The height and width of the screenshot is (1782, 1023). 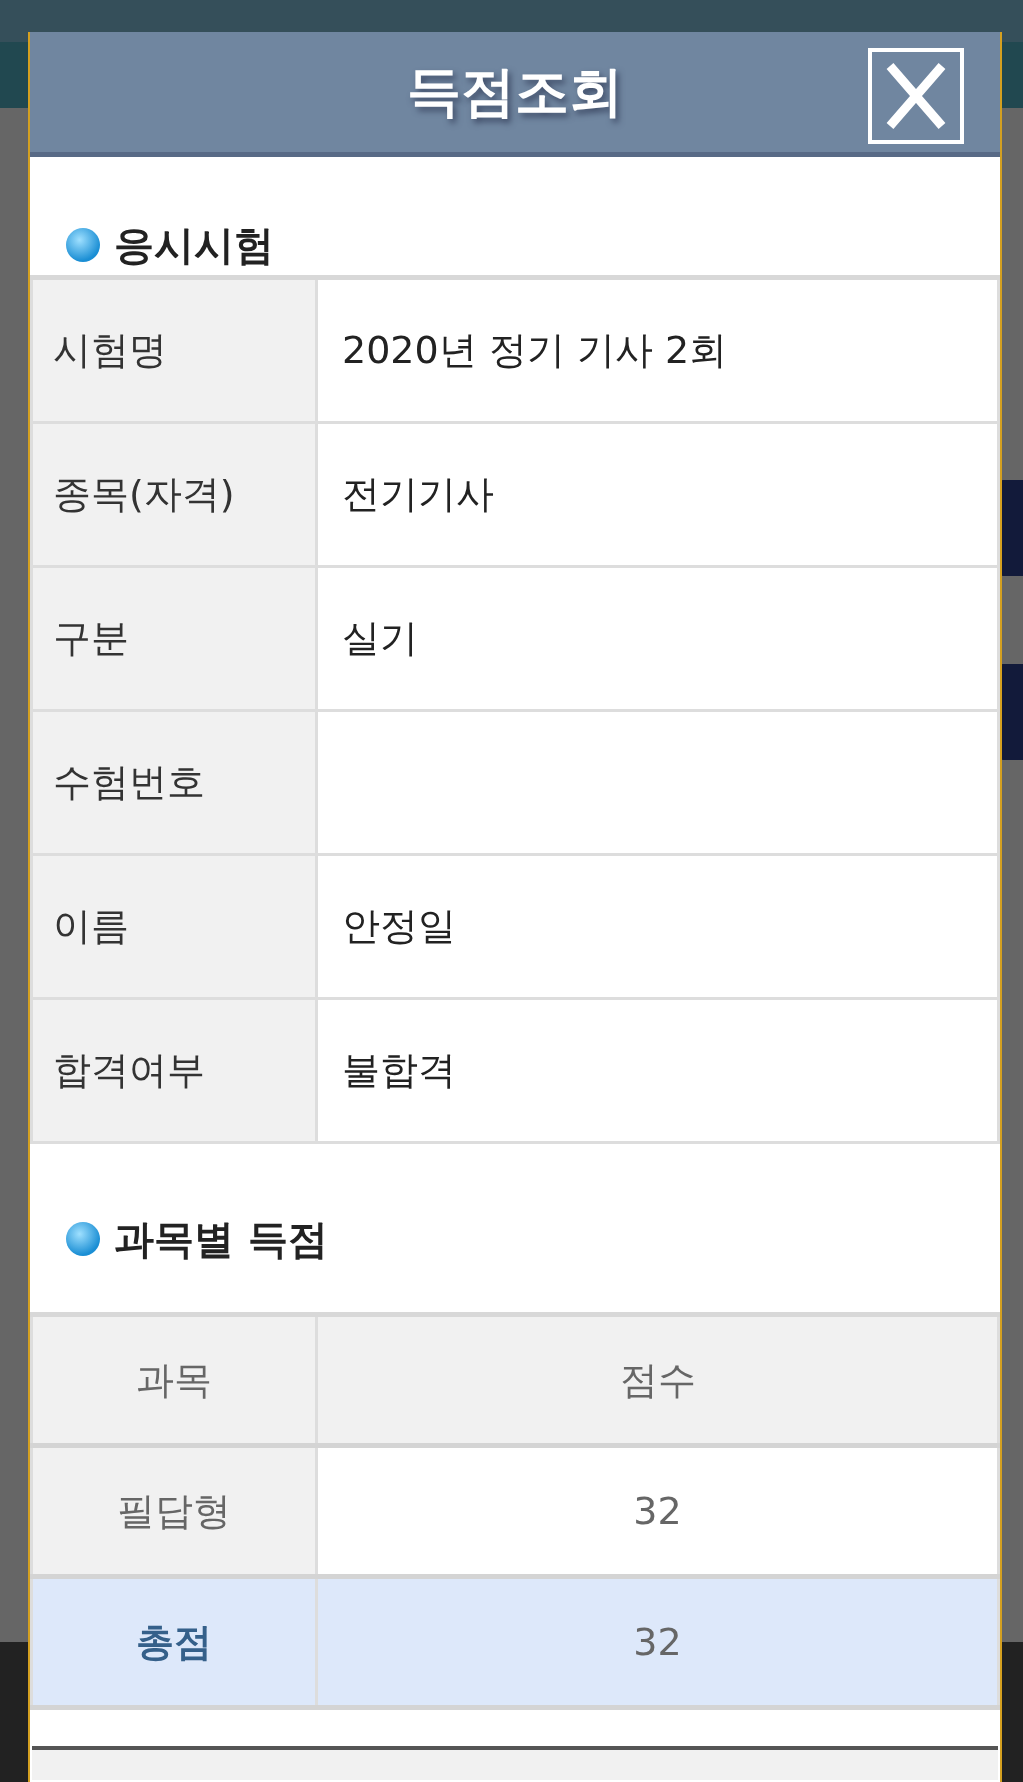 I want to click on table-cell: 2020년 정기 기사 2회, so click(x=659, y=350).